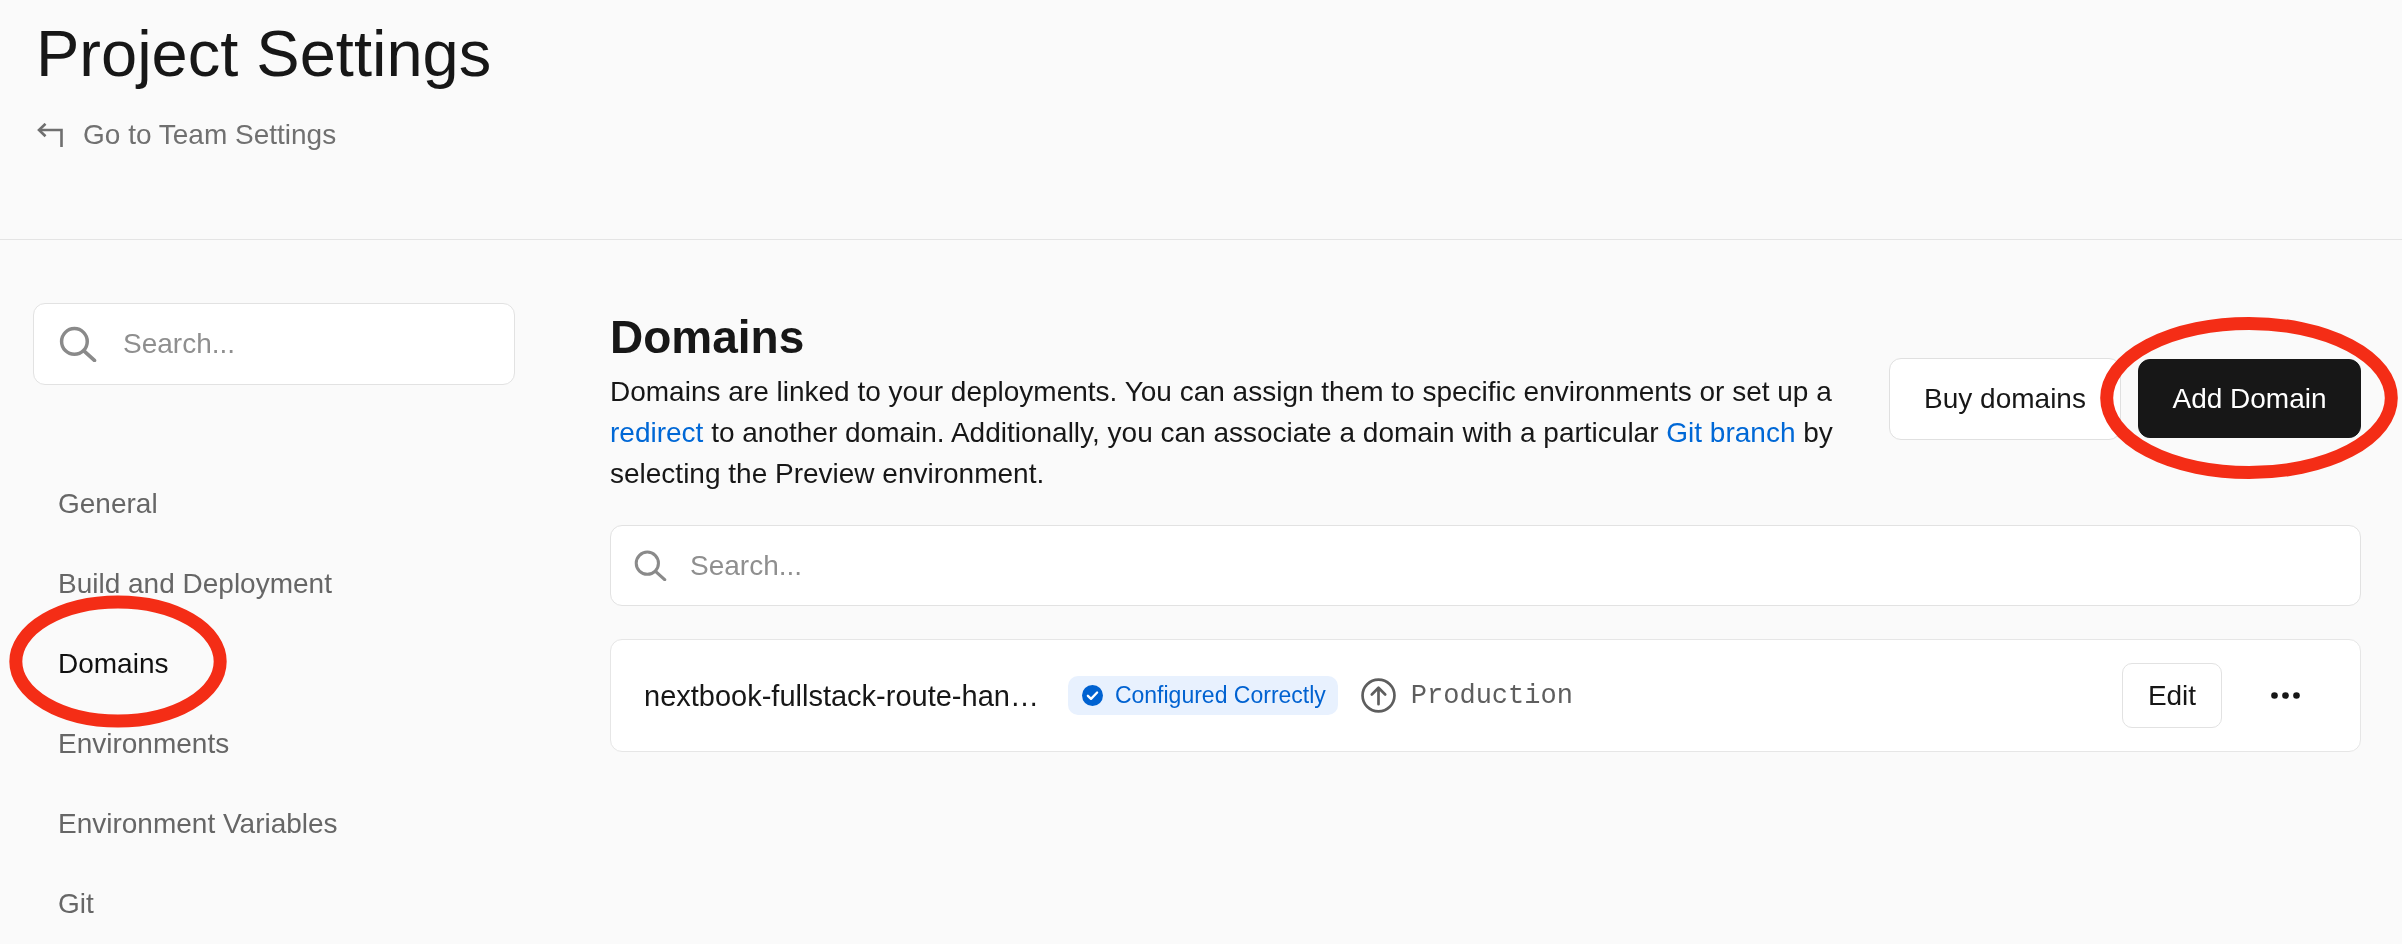 The width and height of the screenshot is (2402, 944). What do you see at coordinates (1222, 433) in the screenshot?
I see `section-description: Domains are linked to your deployments. You can assign them to specific environments or set up a redirect to another domain. Additionally, you can associate a domain with a particular Git branch by selecting the Preview environment.` at bounding box center [1222, 433].